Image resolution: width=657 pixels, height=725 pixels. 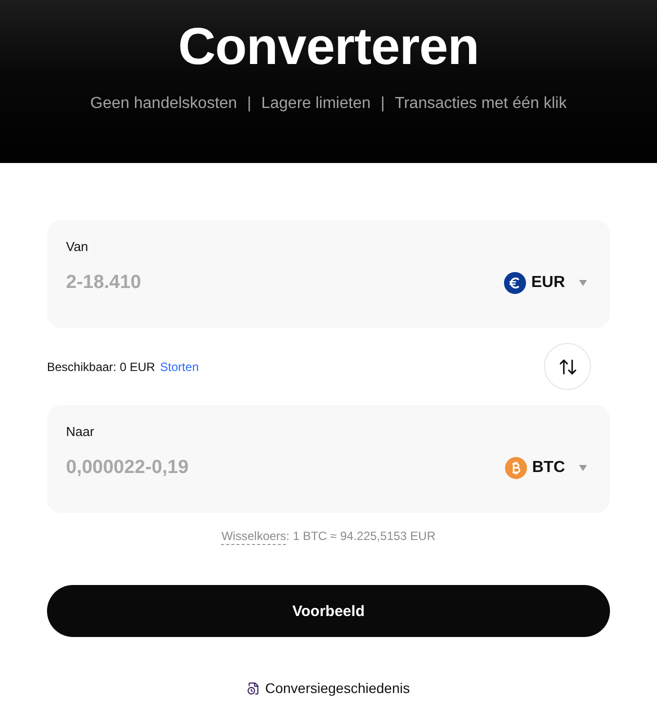 I want to click on swap-button, so click(x=567, y=366).